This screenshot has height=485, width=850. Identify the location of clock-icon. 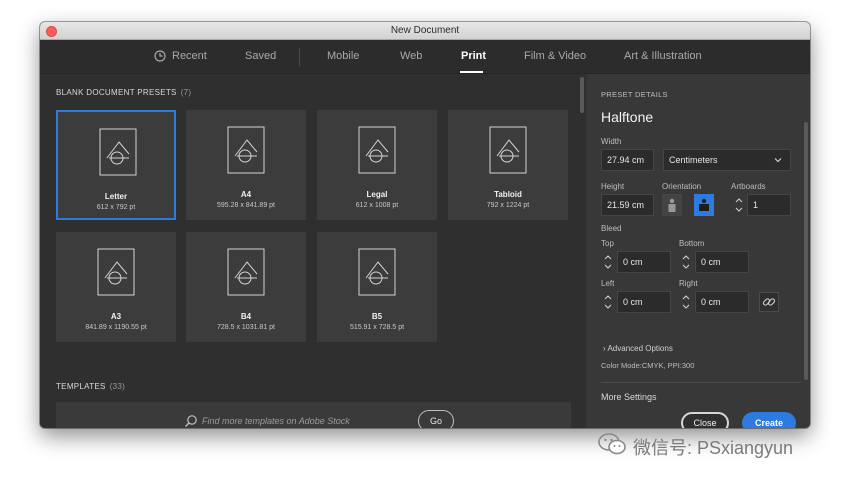
(160, 56).